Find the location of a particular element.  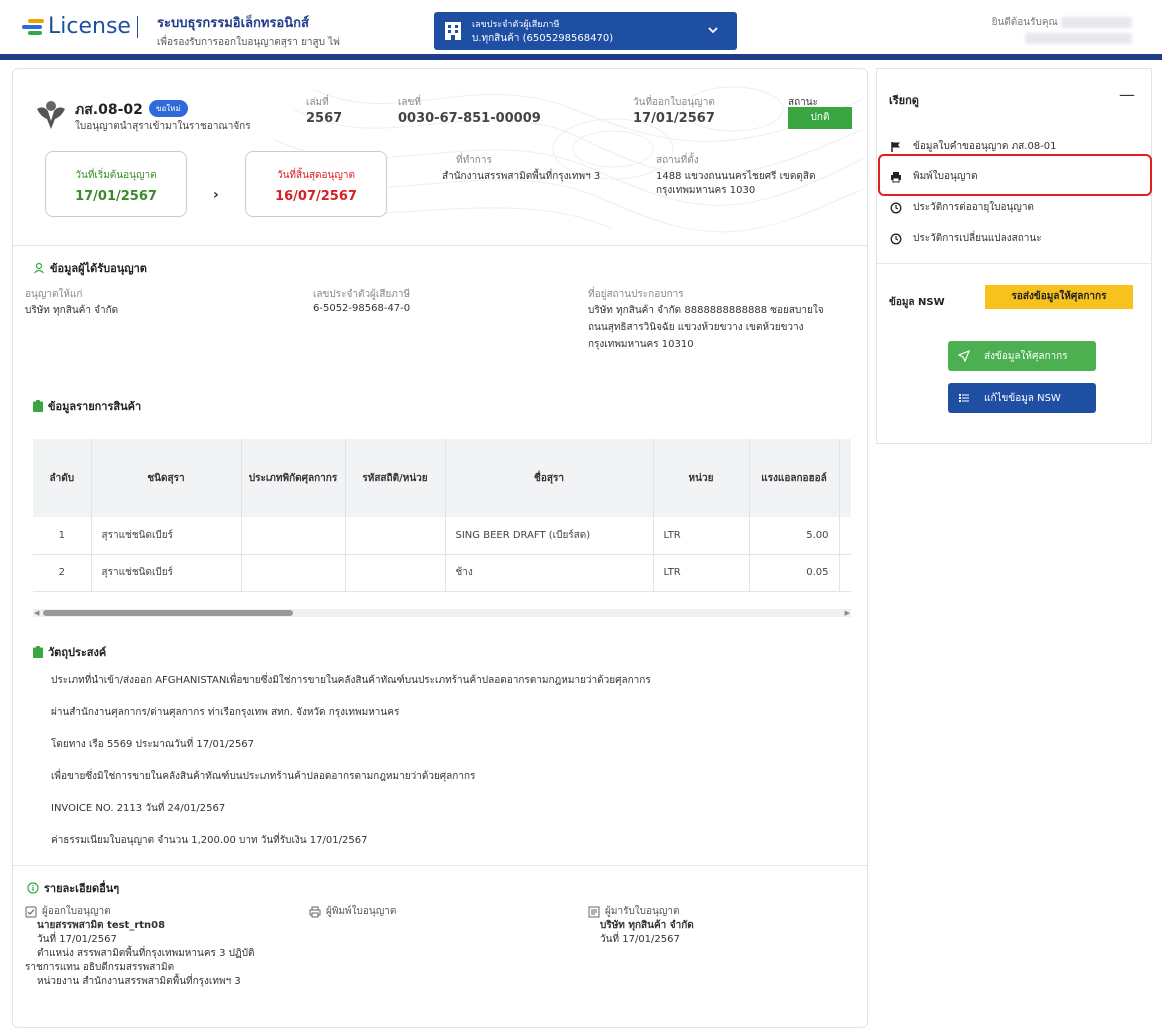

col-header: ประเภทพิกัดศุลกากร is located at coordinates (293, 478).